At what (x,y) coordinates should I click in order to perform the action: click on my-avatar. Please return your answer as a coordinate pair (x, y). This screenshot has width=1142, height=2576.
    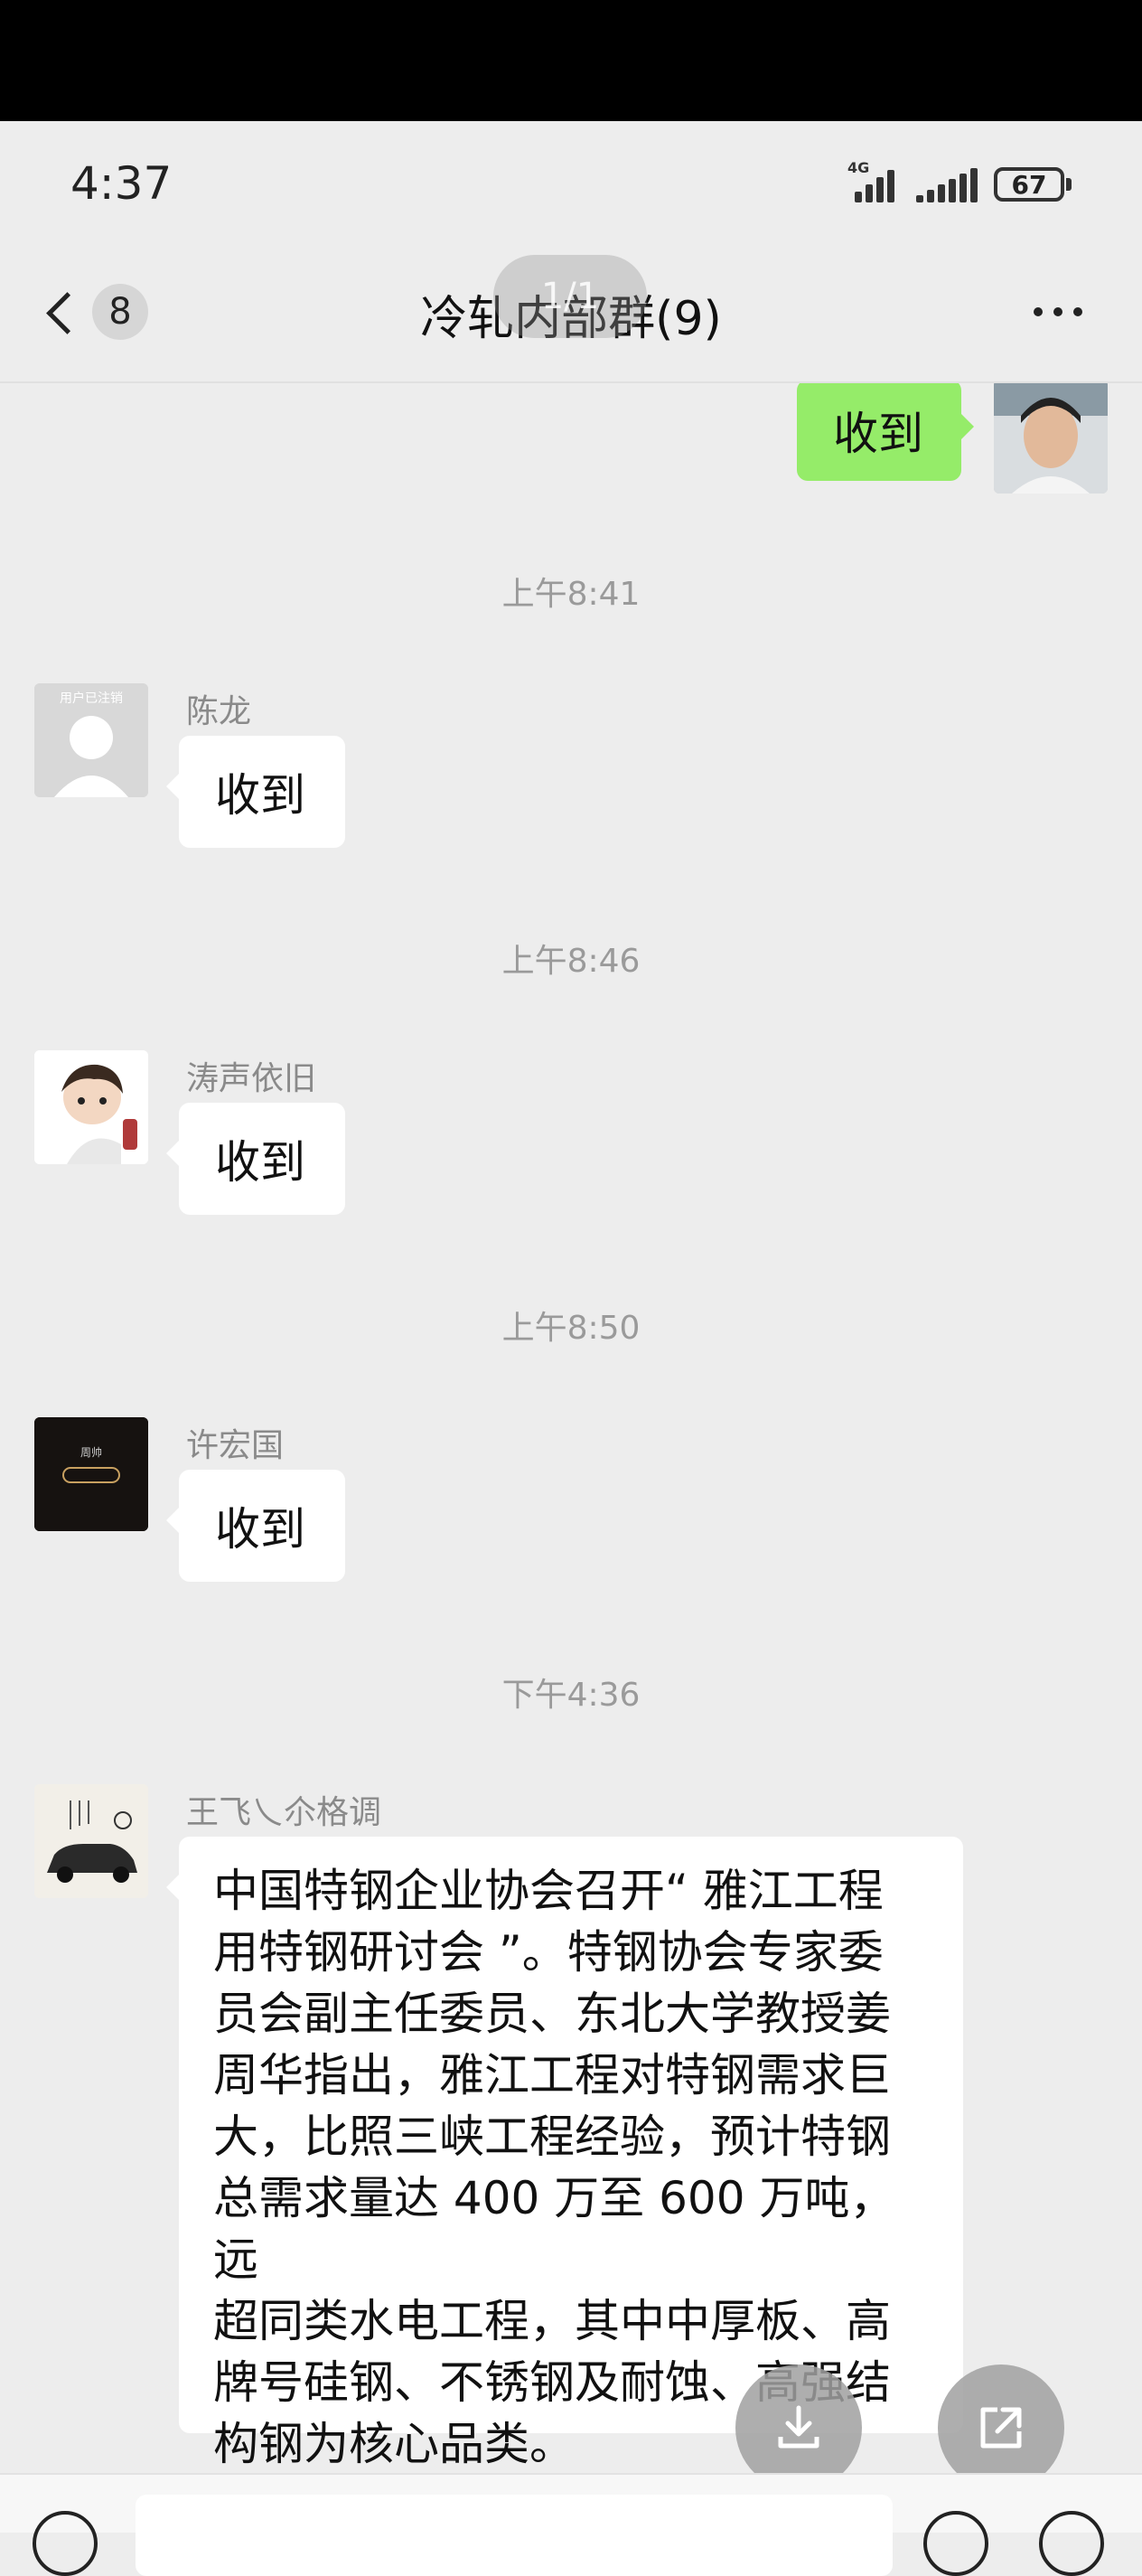
    Looking at the image, I should click on (1051, 439).